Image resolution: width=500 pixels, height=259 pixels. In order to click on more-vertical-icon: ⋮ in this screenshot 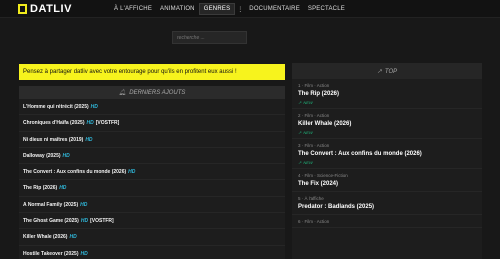, I will do `click(240, 9)`.